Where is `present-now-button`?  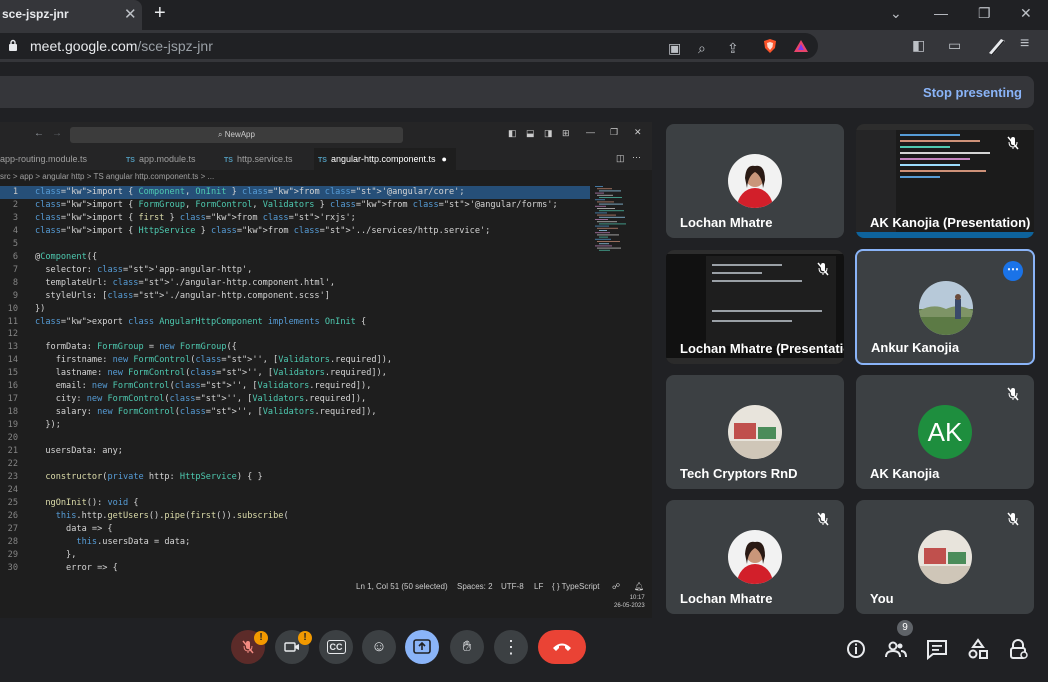 present-now-button is located at coordinates (422, 647).